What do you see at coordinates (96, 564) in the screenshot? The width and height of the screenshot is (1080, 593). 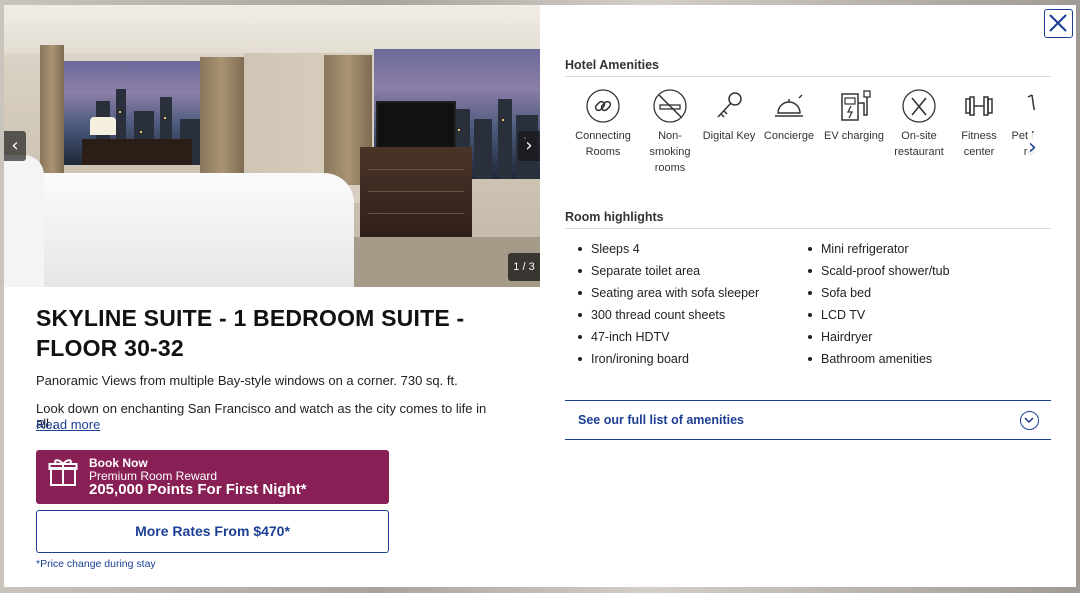 I see `price-change-note: *Price change during stay` at bounding box center [96, 564].